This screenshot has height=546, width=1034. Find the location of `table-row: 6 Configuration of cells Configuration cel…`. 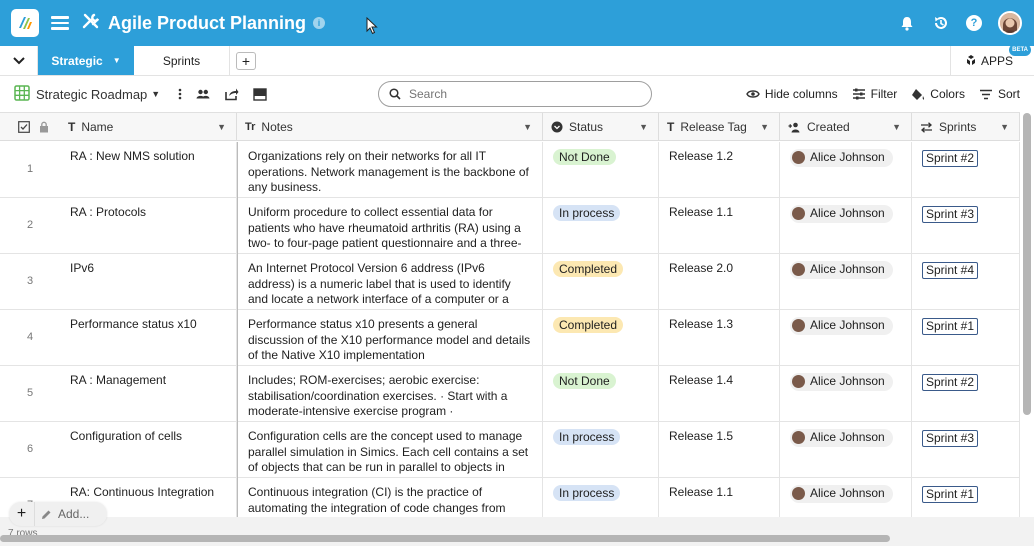

table-row: 6 Configuration of cells Configuration cel… is located at coordinates (510, 450).